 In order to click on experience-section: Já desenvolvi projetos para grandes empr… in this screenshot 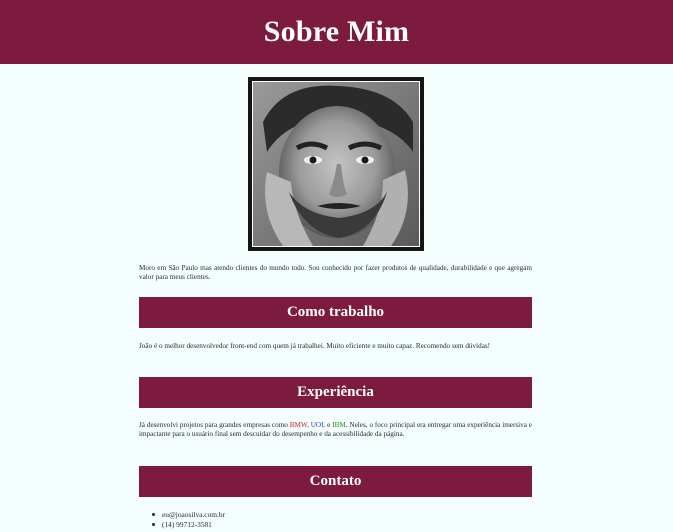, I will do `click(335, 430)`.